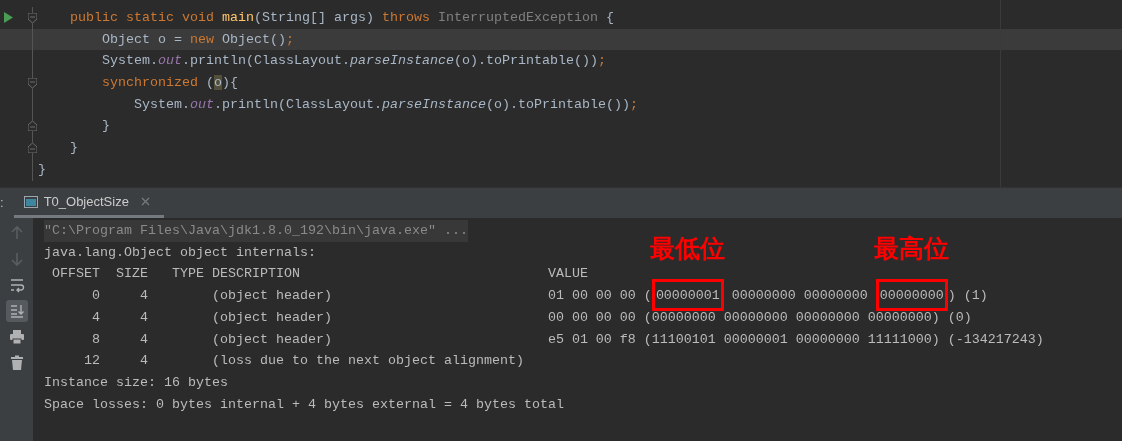  I want to click on annotation-label: 最高位, so click(912, 249).